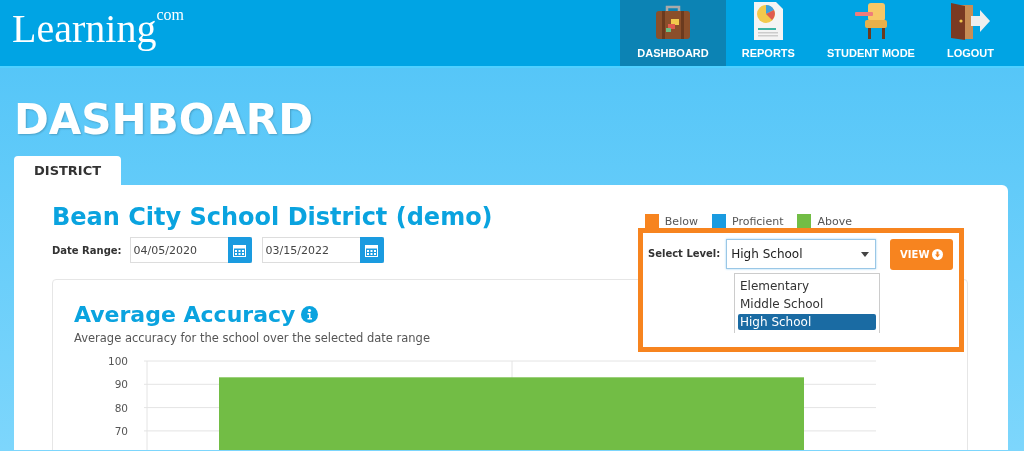 This screenshot has width=1024, height=451. I want to click on dropdown-option: Elementary, so click(807, 286).